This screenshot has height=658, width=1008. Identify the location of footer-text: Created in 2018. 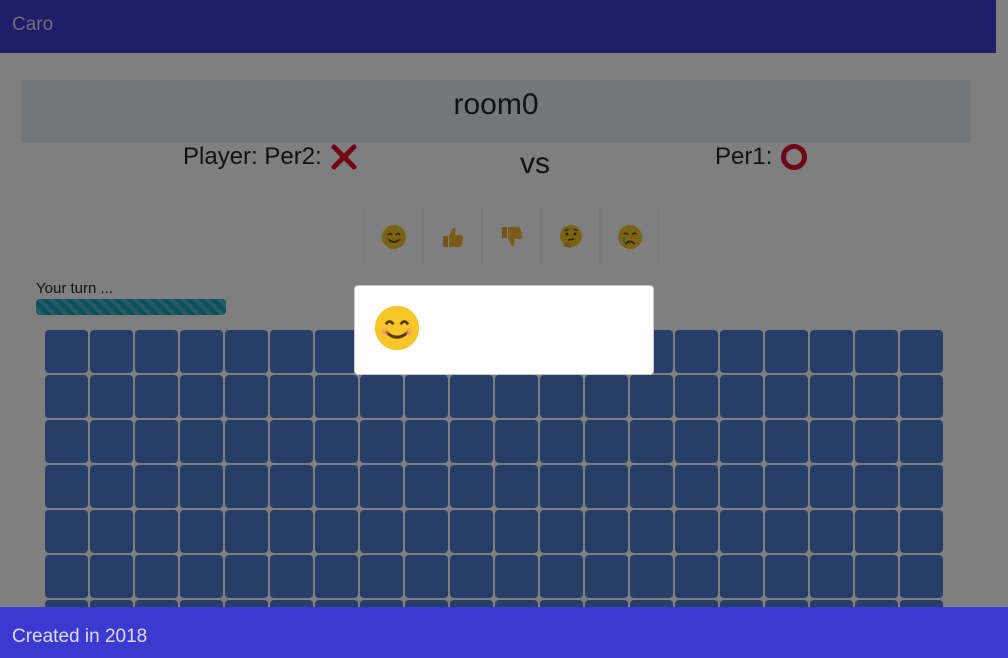
(80, 636).